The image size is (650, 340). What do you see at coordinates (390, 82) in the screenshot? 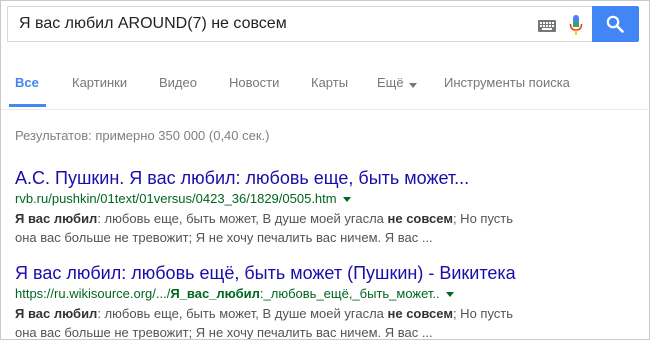
I see `tab-more-label: Ещё` at bounding box center [390, 82].